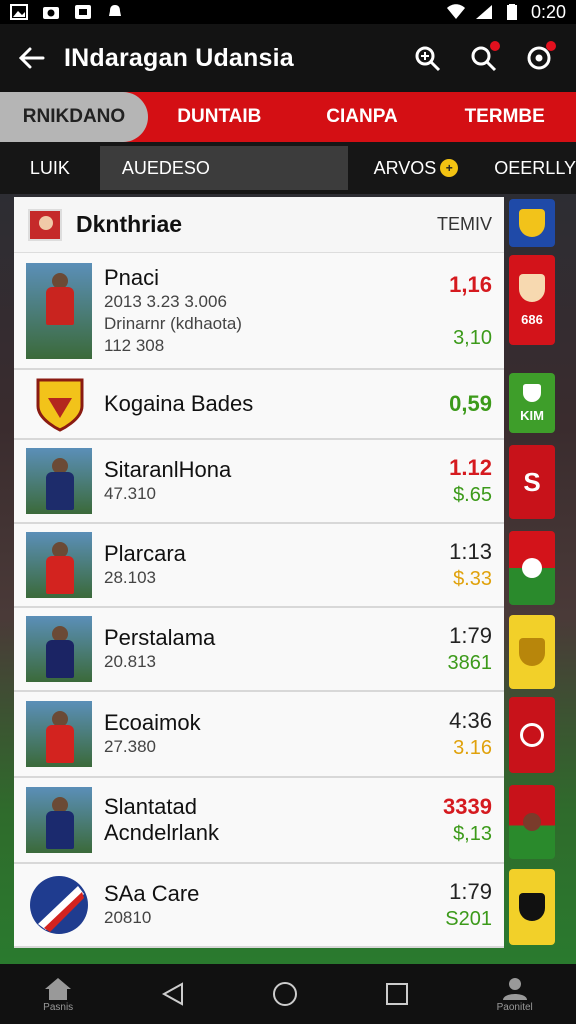  I want to click on ball-icon, so click(532, 568).